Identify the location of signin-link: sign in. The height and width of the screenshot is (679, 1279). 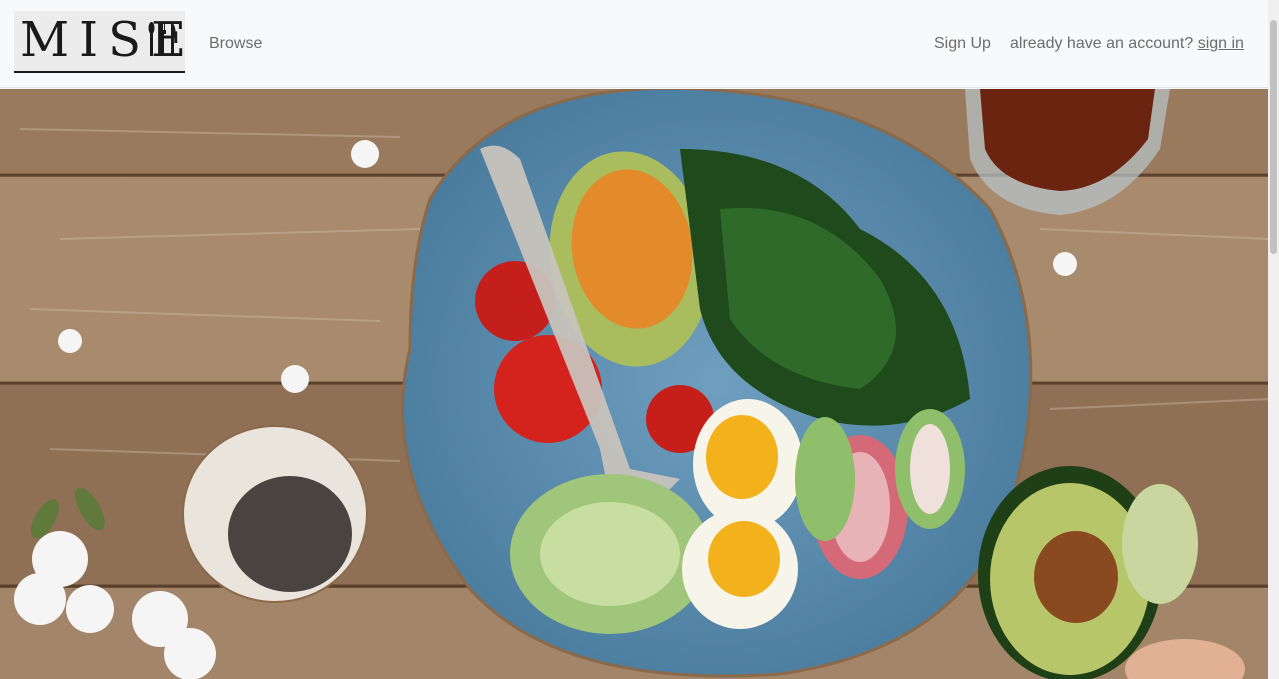
(1221, 43).